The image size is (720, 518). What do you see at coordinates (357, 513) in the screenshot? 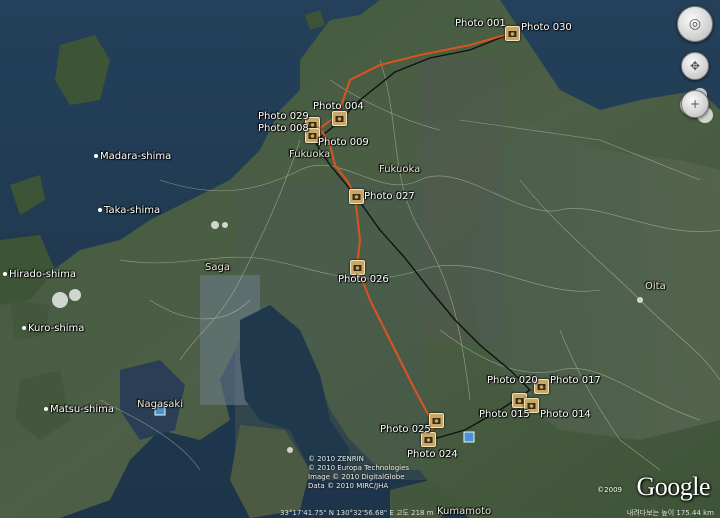
I see `coordinates-readout: 33°17'41.75" N 130°32'56.68" E 고도 218 m` at bounding box center [357, 513].